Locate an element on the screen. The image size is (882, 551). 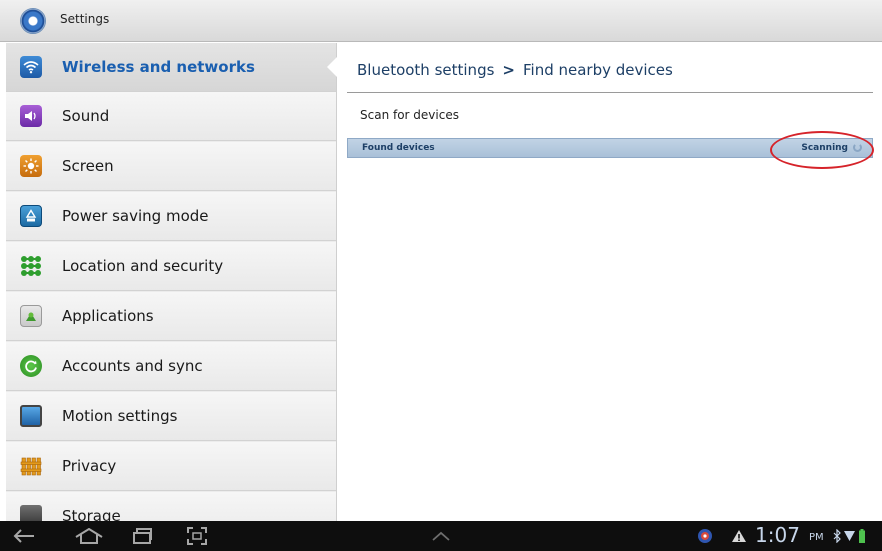
sidebar-item-label: Location and security is located at coordinates (143, 266).